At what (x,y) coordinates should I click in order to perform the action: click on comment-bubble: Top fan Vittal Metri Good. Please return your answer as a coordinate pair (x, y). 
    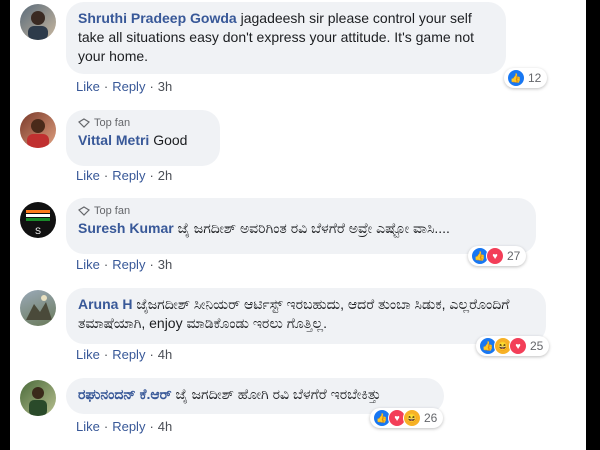
    Looking at the image, I should click on (143, 138).